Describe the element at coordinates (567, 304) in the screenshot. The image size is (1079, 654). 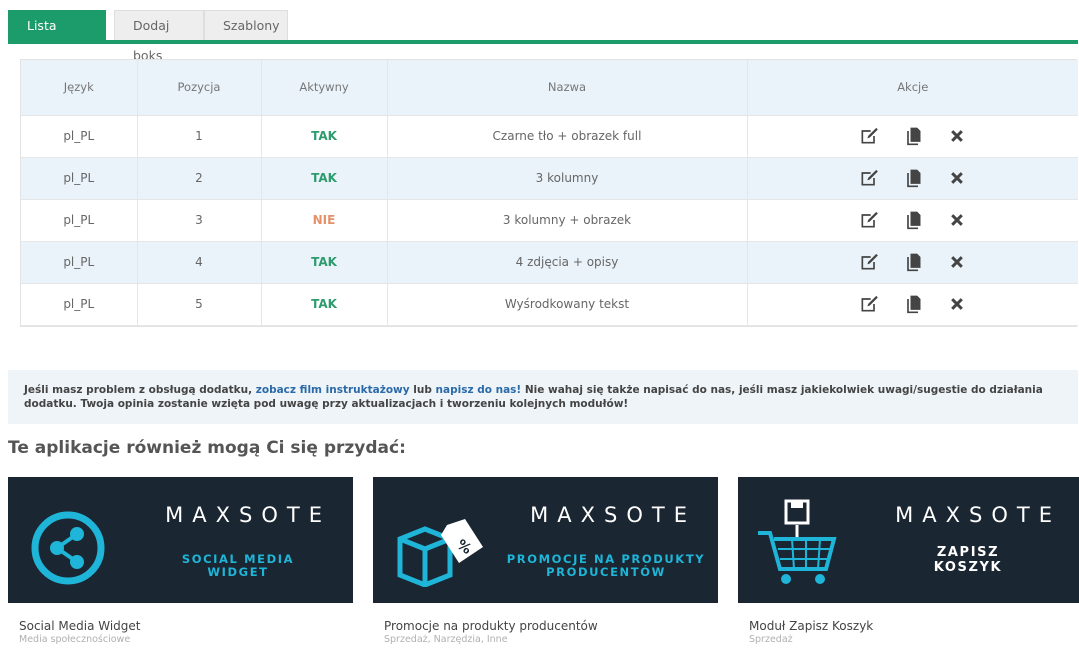
I see `cell-name: Wyśrodkowany tekst` at that location.